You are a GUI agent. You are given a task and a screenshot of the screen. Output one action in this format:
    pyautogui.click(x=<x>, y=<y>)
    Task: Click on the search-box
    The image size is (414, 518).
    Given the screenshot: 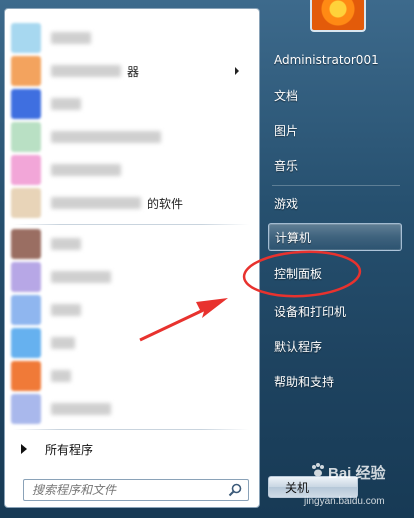 What is the action you would take?
    pyautogui.click(x=136, y=490)
    